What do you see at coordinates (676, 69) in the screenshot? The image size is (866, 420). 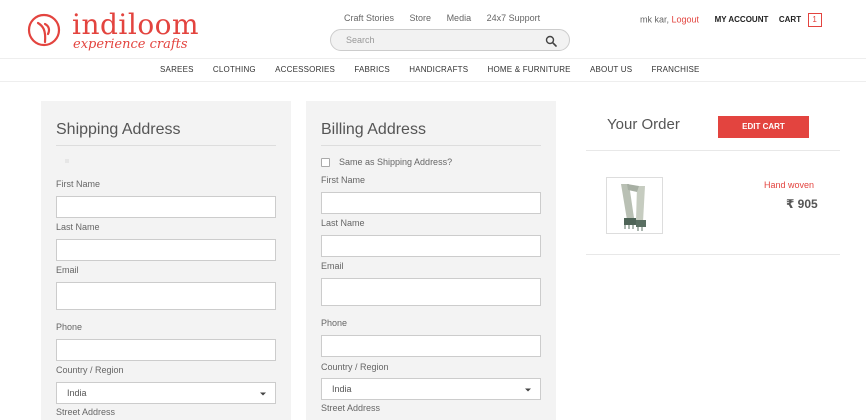 I see `nav-franchise: FRANCHISE` at bounding box center [676, 69].